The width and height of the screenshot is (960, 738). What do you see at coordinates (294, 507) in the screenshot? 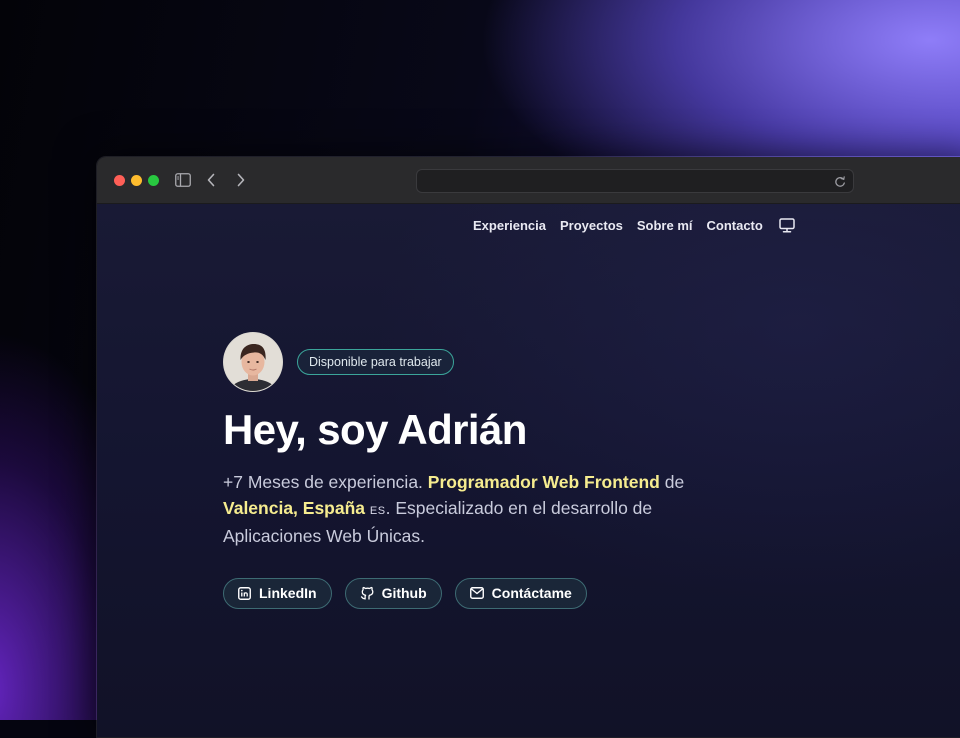
I see `desc-highlight-location: Valencia, España` at bounding box center [294, 507].